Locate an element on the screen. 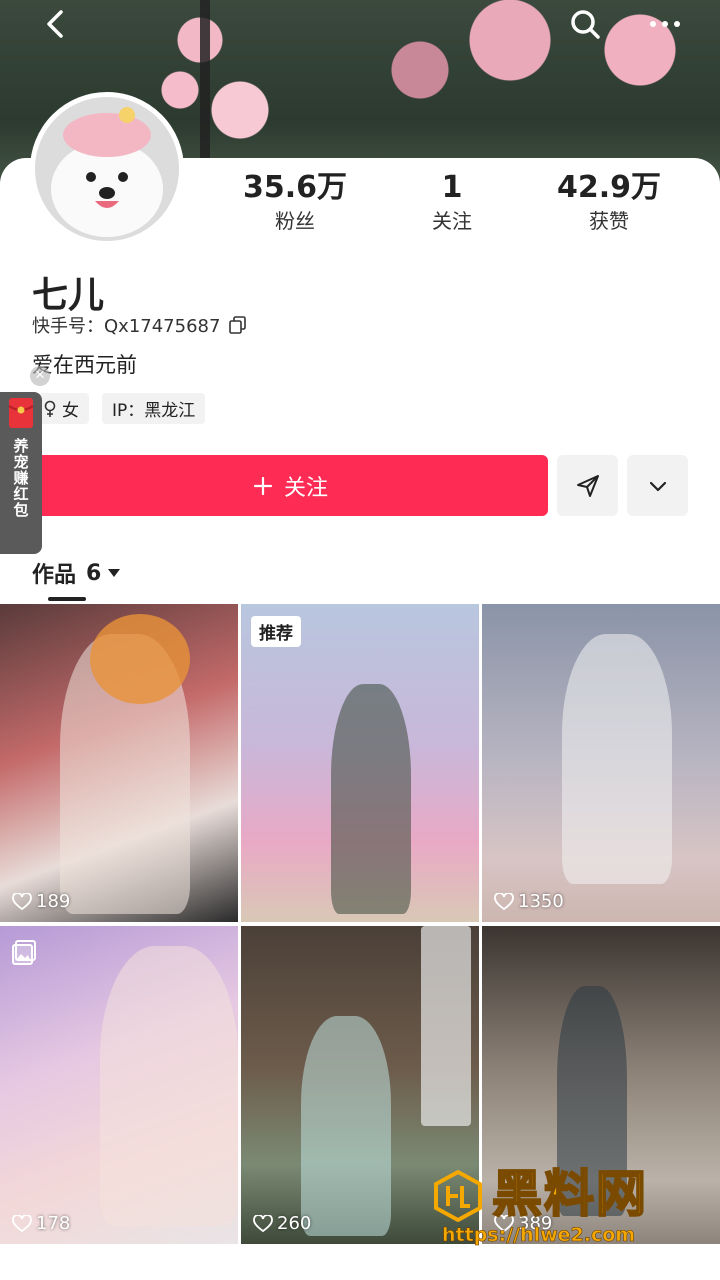 The width and height of the screenshot is (720, 1280). send-icon is located at coordinates (587, 485).